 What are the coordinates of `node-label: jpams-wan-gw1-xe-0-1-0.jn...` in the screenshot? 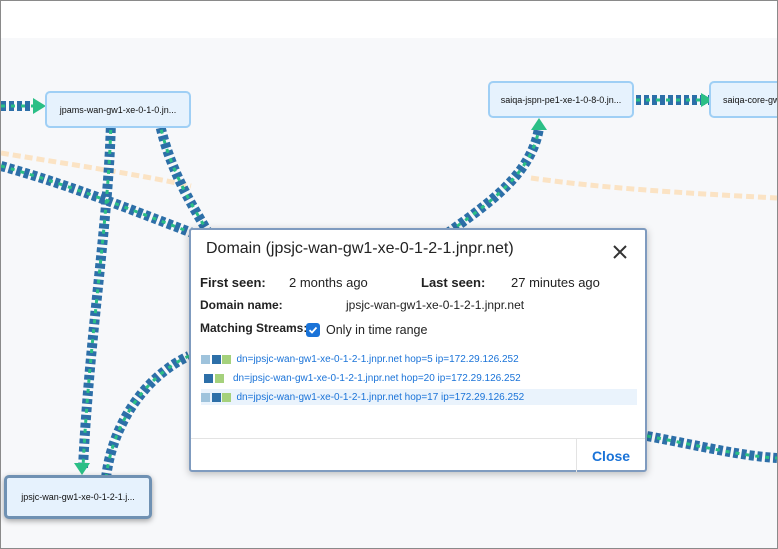 It's located at (118, 109).